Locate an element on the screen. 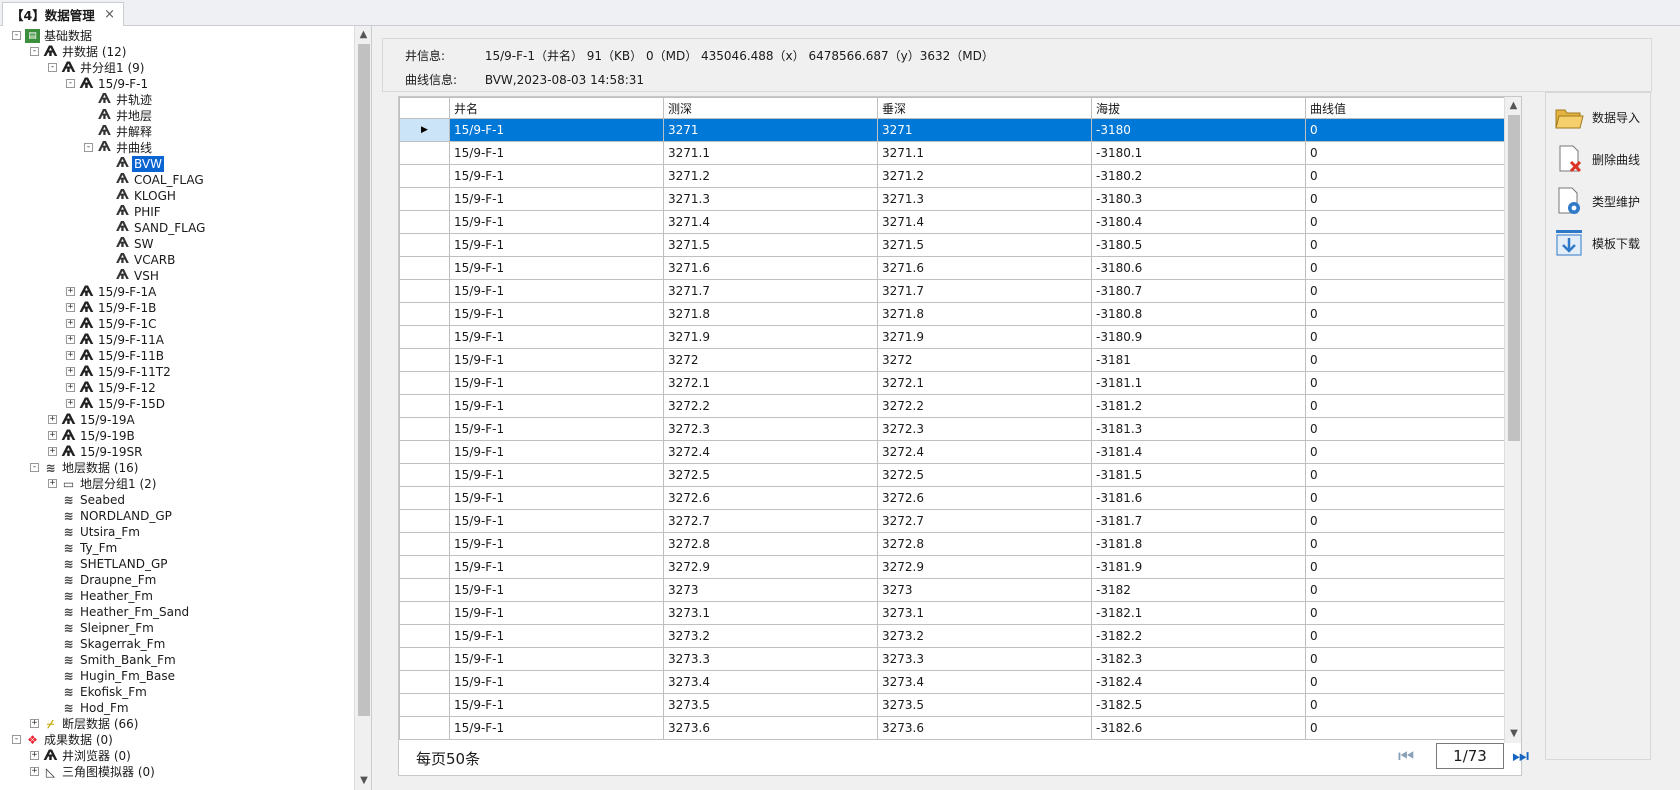 Image resolution: width=1680 pixels, height=790 pixels. import-data-button: 数据导入 is located at coordinates (1599, 117).